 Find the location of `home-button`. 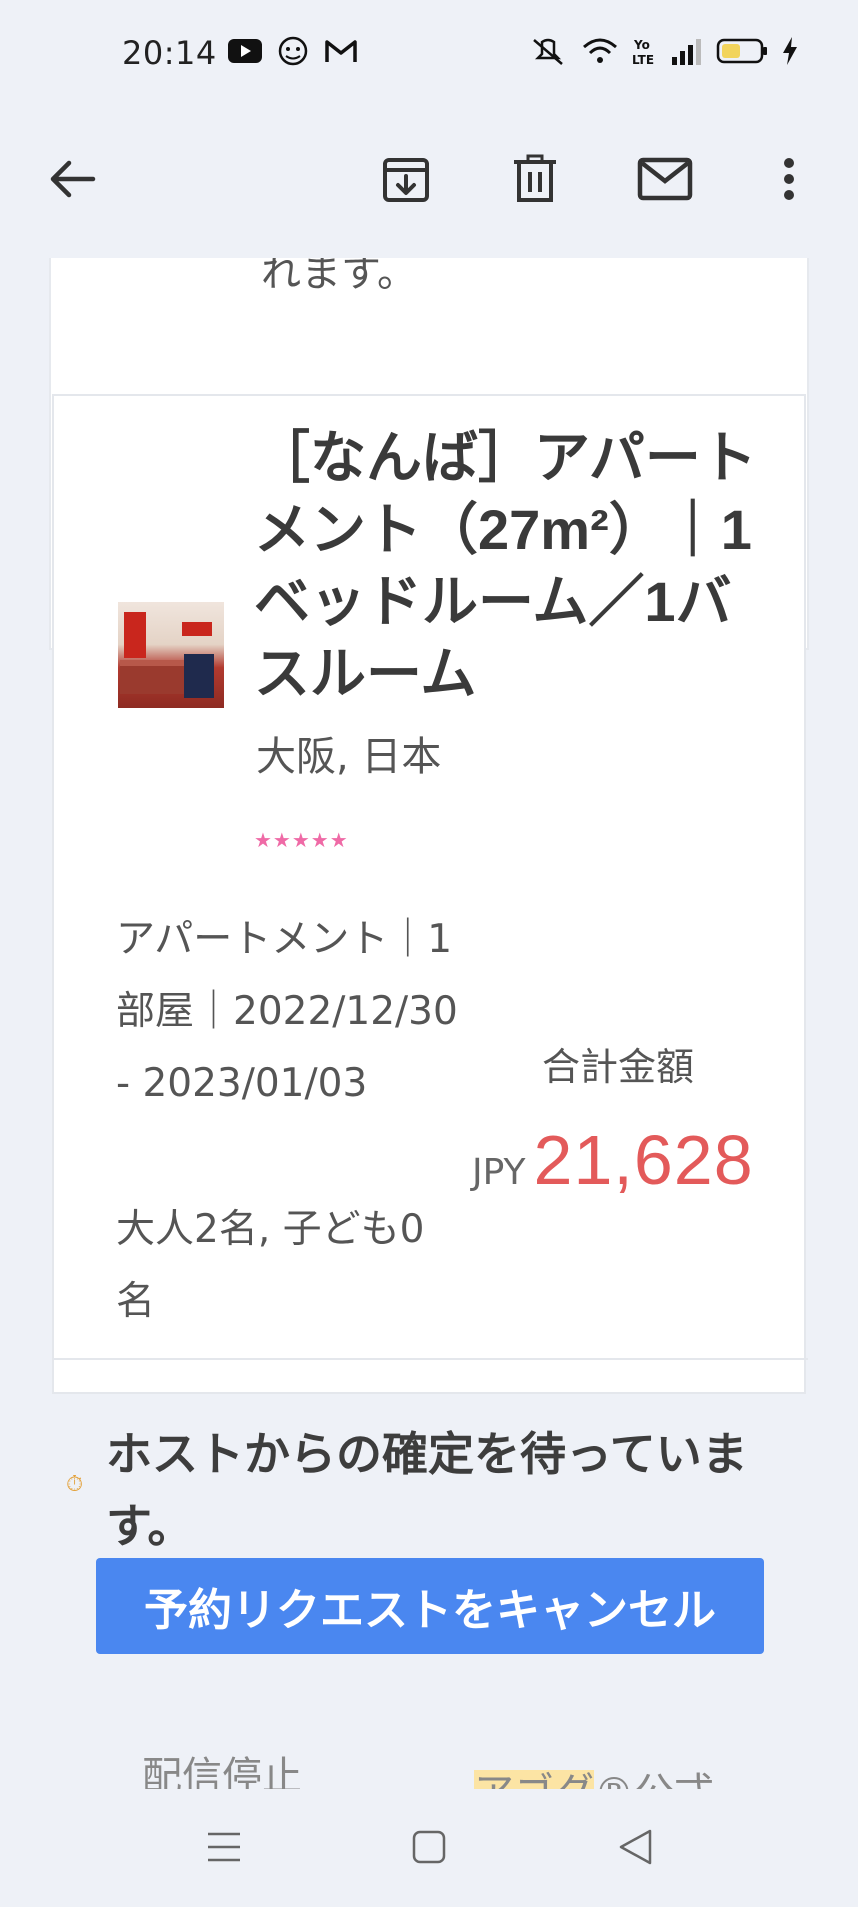

home-button is located at coordinates (429, 1849).